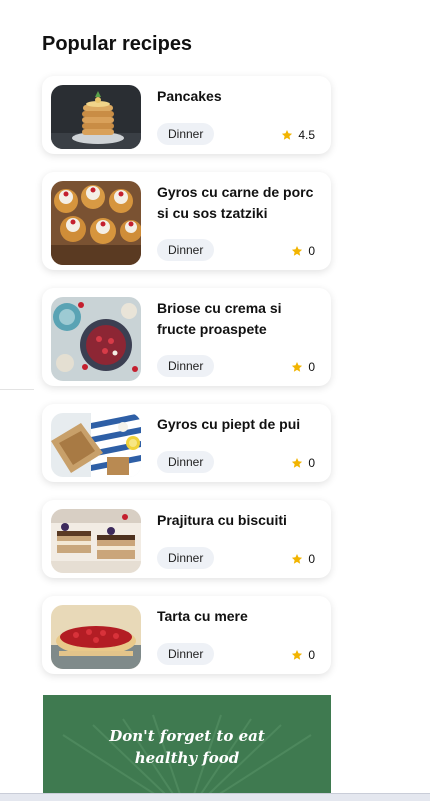 This screenshot has height=801, width=430. I want to click on divider, so click(17, 389).